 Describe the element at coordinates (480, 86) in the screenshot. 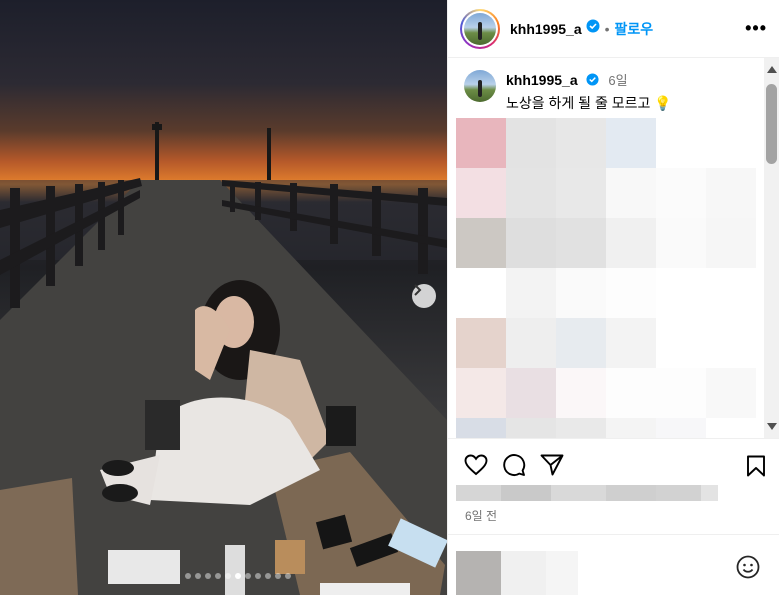

I see `caption-avatar` at that location.